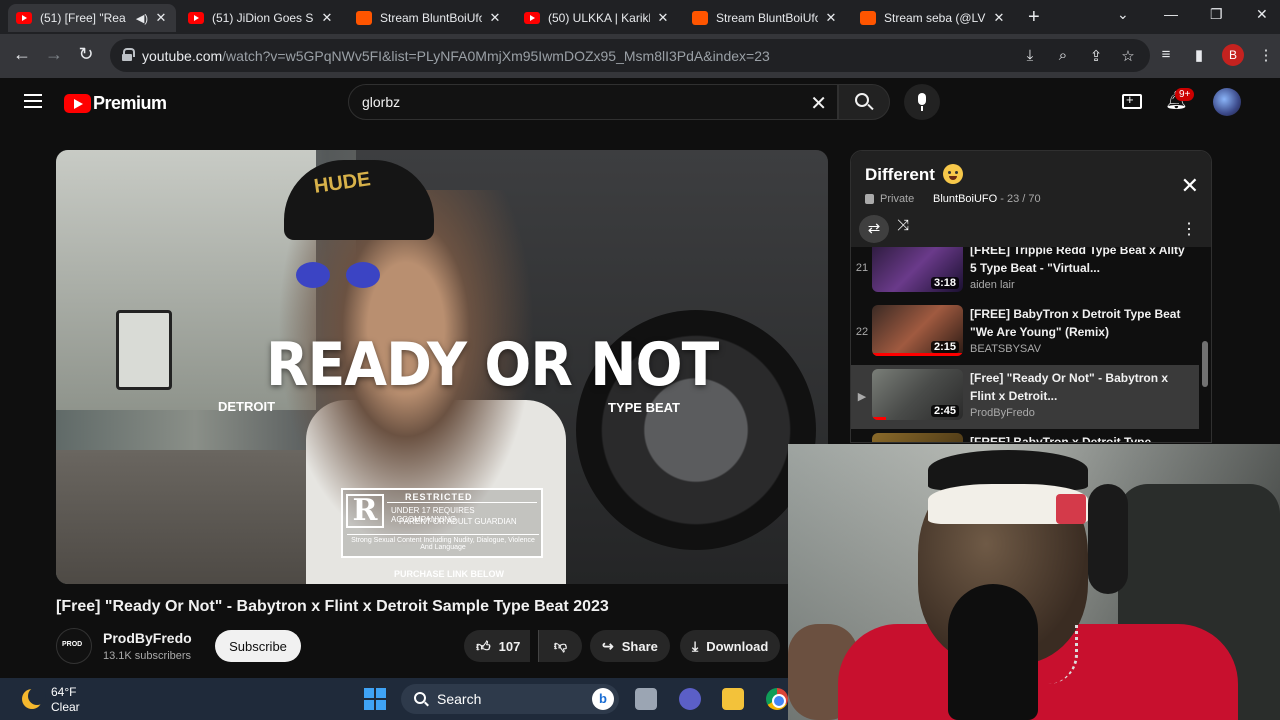  Describe the element at coordinates (700, 18) in the screenshot. I see `soundcloud-favicon-icon` at that location.